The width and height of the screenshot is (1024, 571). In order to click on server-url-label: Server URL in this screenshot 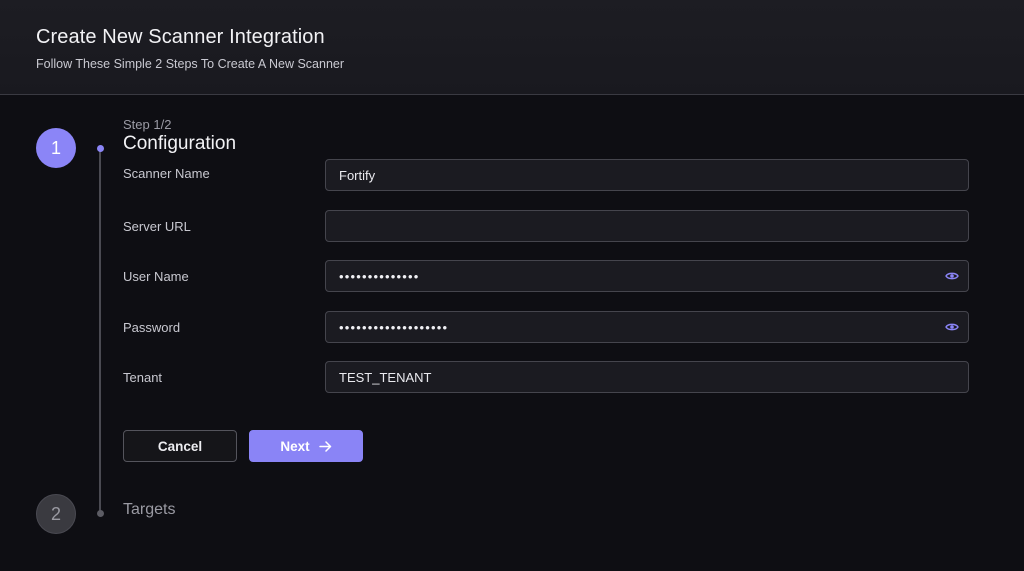, I will do `click(157, 226)`.